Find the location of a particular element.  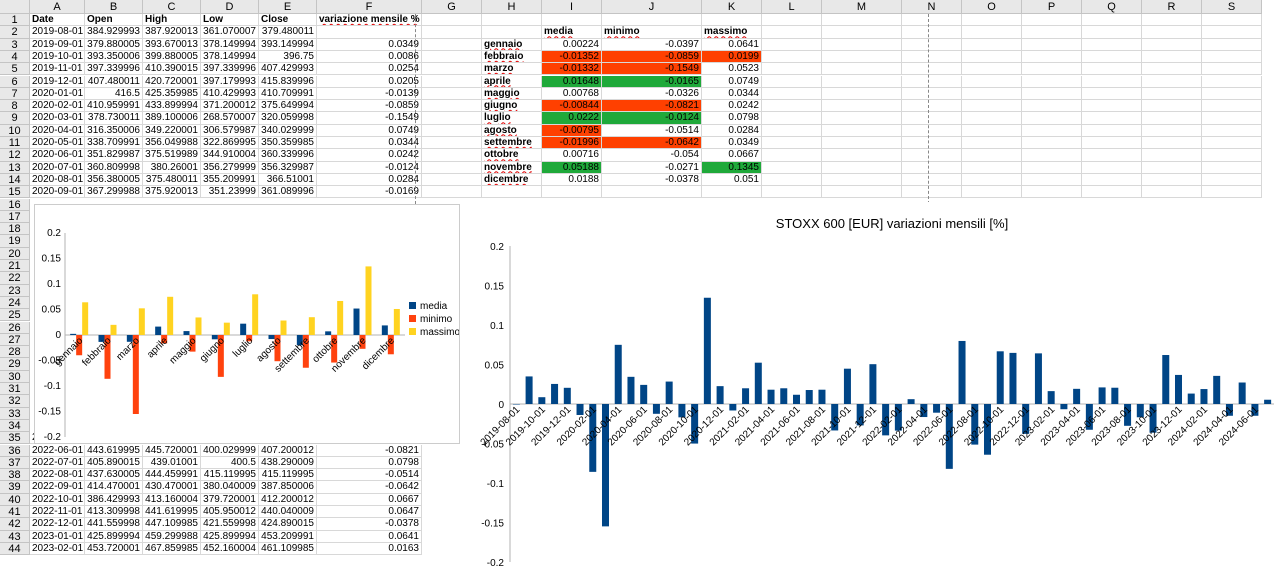

data-cell: 410.429993 is located at coordinates (230, 94).